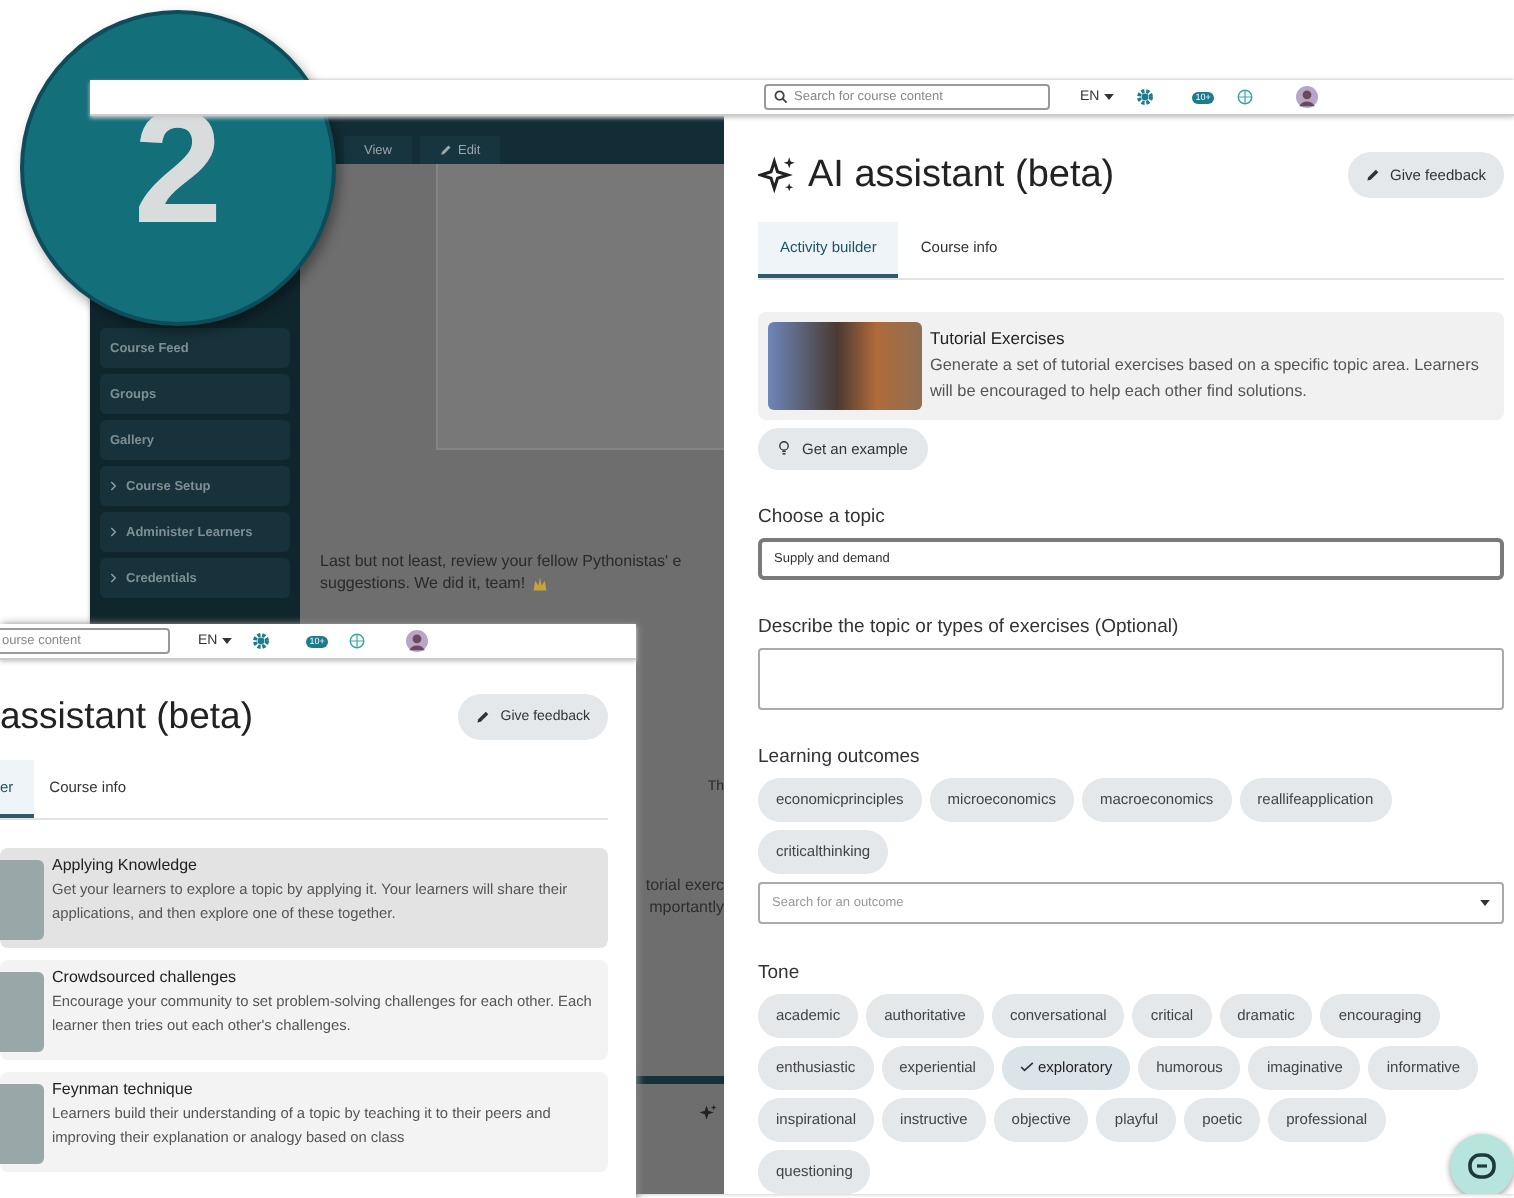 This screenshot has width=1514, height=1198. Describe the element at coordinates (423, 583) in the screenshot. I see `content-text: suggestions. We did it, team!` at that location.